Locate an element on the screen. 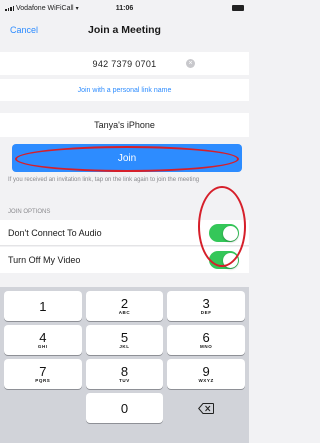  meeting-id-value: 942 7379 0701 is located at coordinates (124, 63).